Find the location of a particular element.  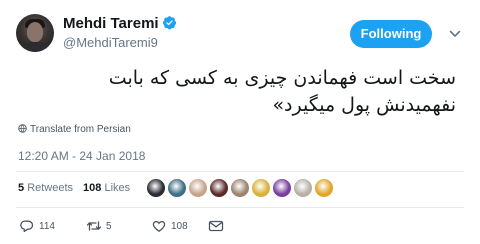

author-display-name: Mehdi Taremi is located at coordinates (111, 23).